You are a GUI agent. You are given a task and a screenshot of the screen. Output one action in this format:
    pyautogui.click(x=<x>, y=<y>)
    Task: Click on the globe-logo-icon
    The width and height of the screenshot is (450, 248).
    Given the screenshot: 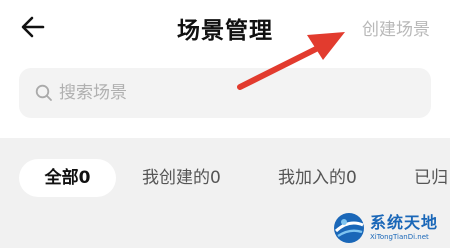 What is the action you would take?
    pyautogui.click(x=349, y=228)
    